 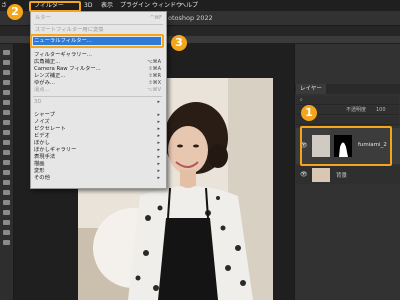 I want to click on highlight-box-layer, so click(x=346, y=146).